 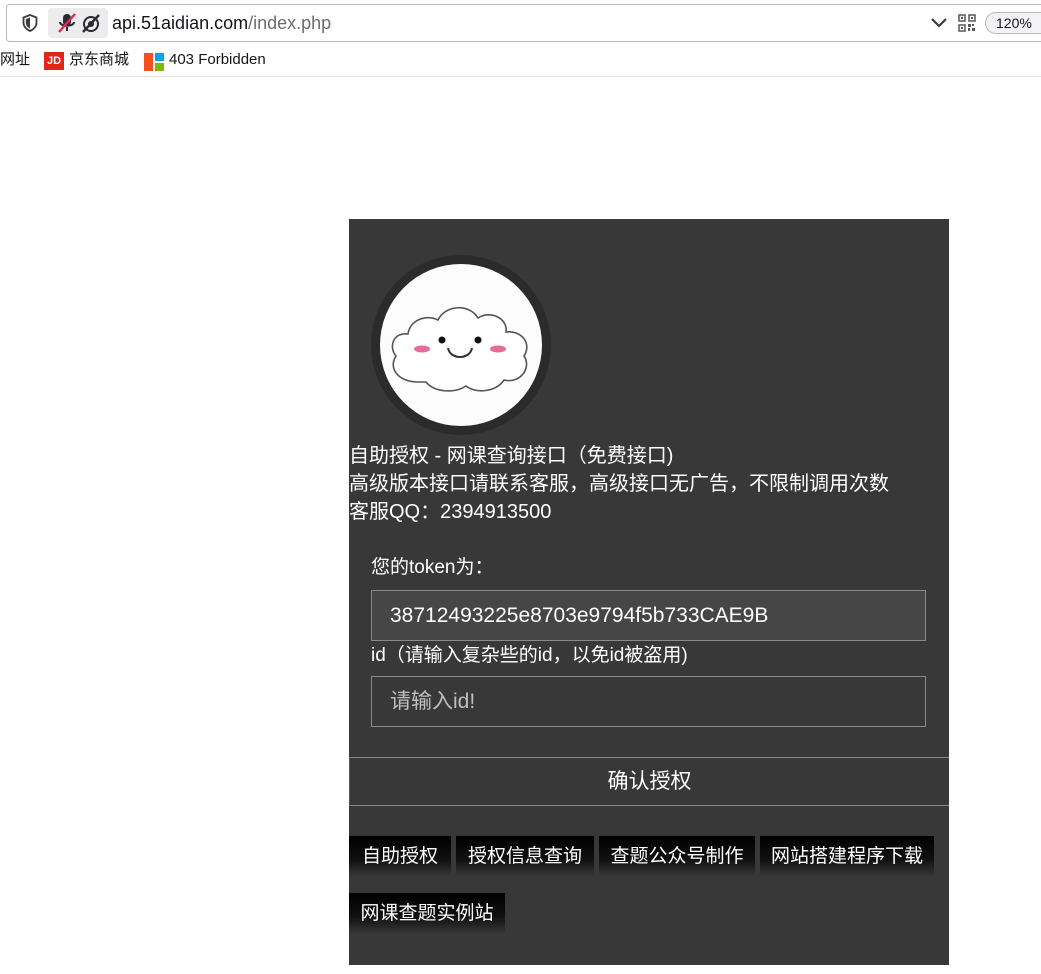 I want to click on nav-wechat-account-button: 查题公众号制作, so click(x=677, y=857).